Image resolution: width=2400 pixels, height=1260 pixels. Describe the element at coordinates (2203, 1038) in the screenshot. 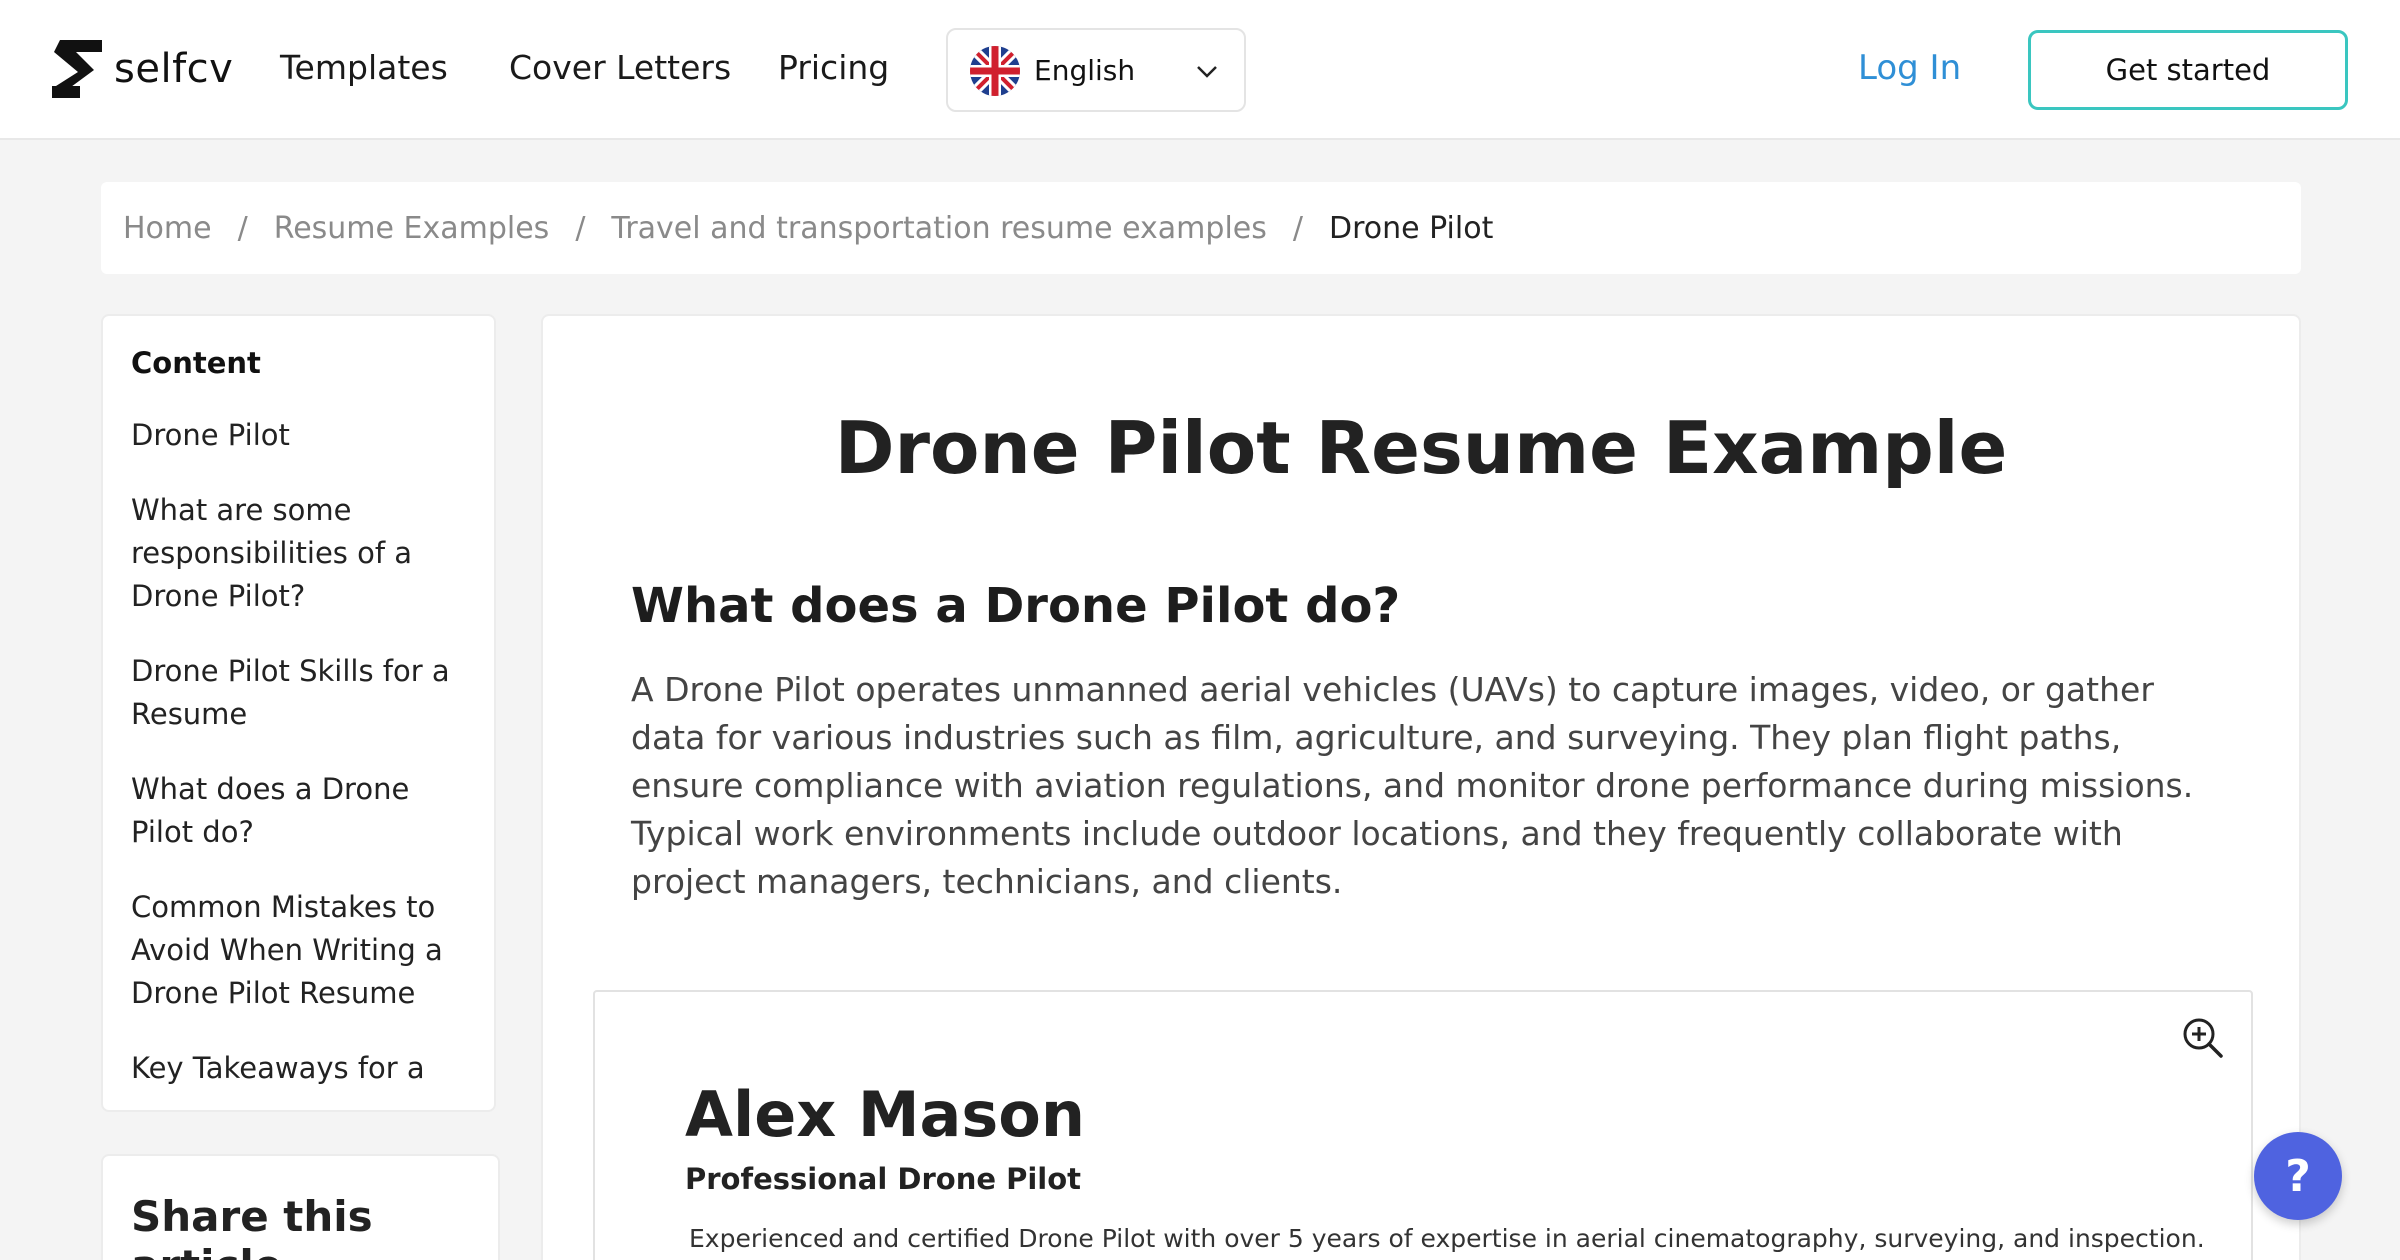

I see `zoom-in-icon` at that location.